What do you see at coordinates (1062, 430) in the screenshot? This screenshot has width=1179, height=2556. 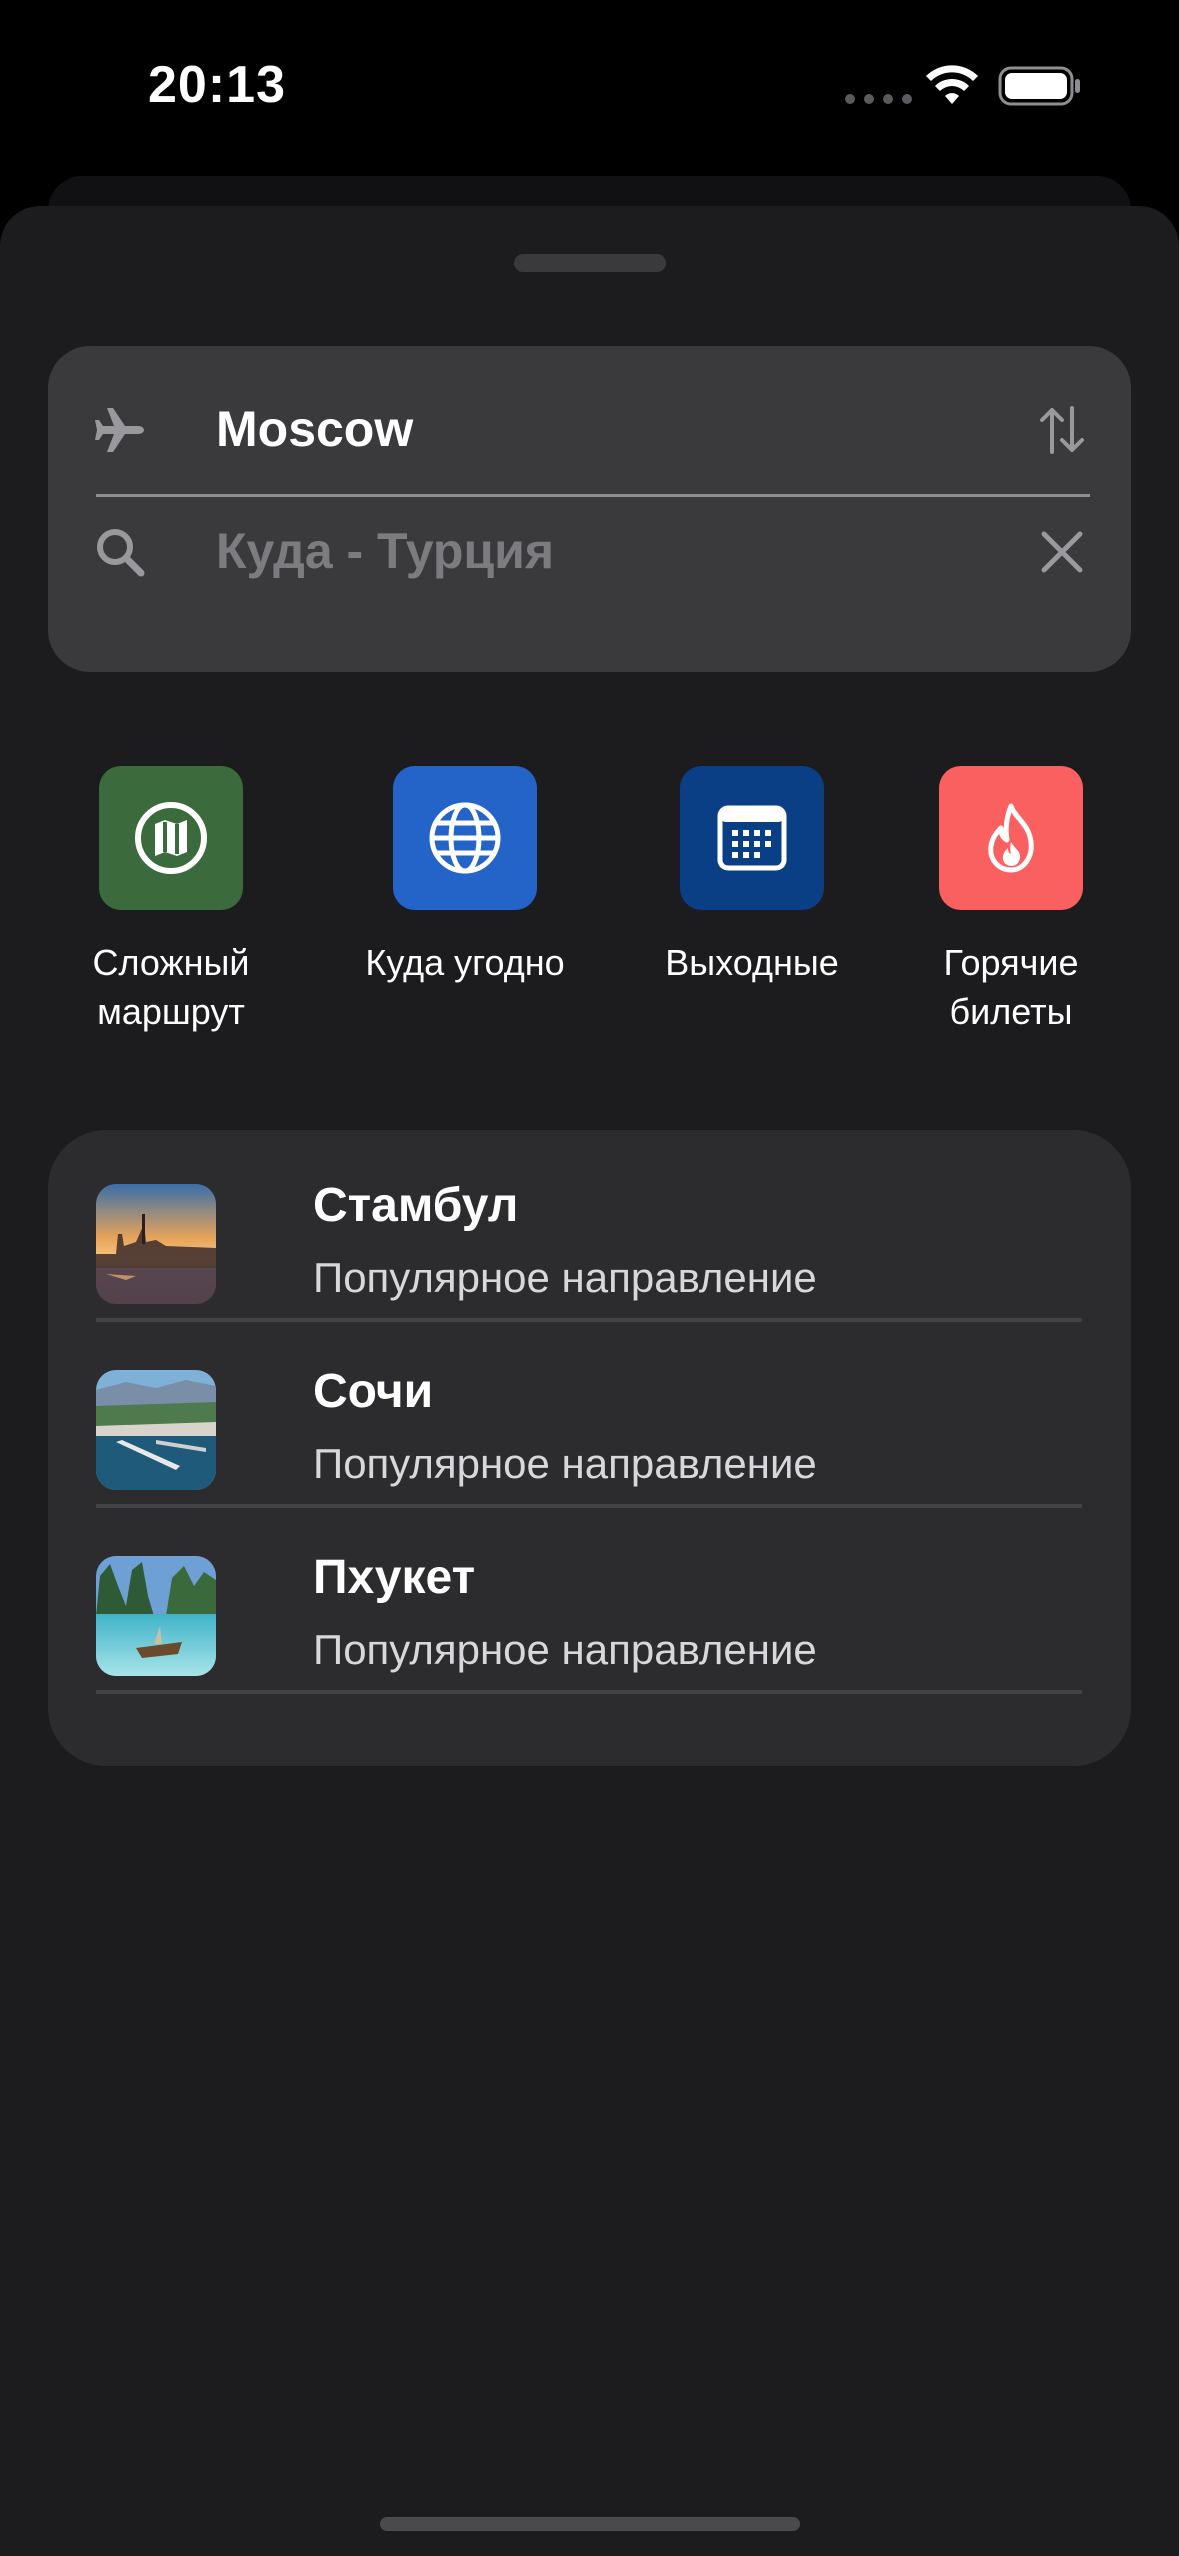 I see `swap-arrows-icon` at bounding box center [1062, 430].